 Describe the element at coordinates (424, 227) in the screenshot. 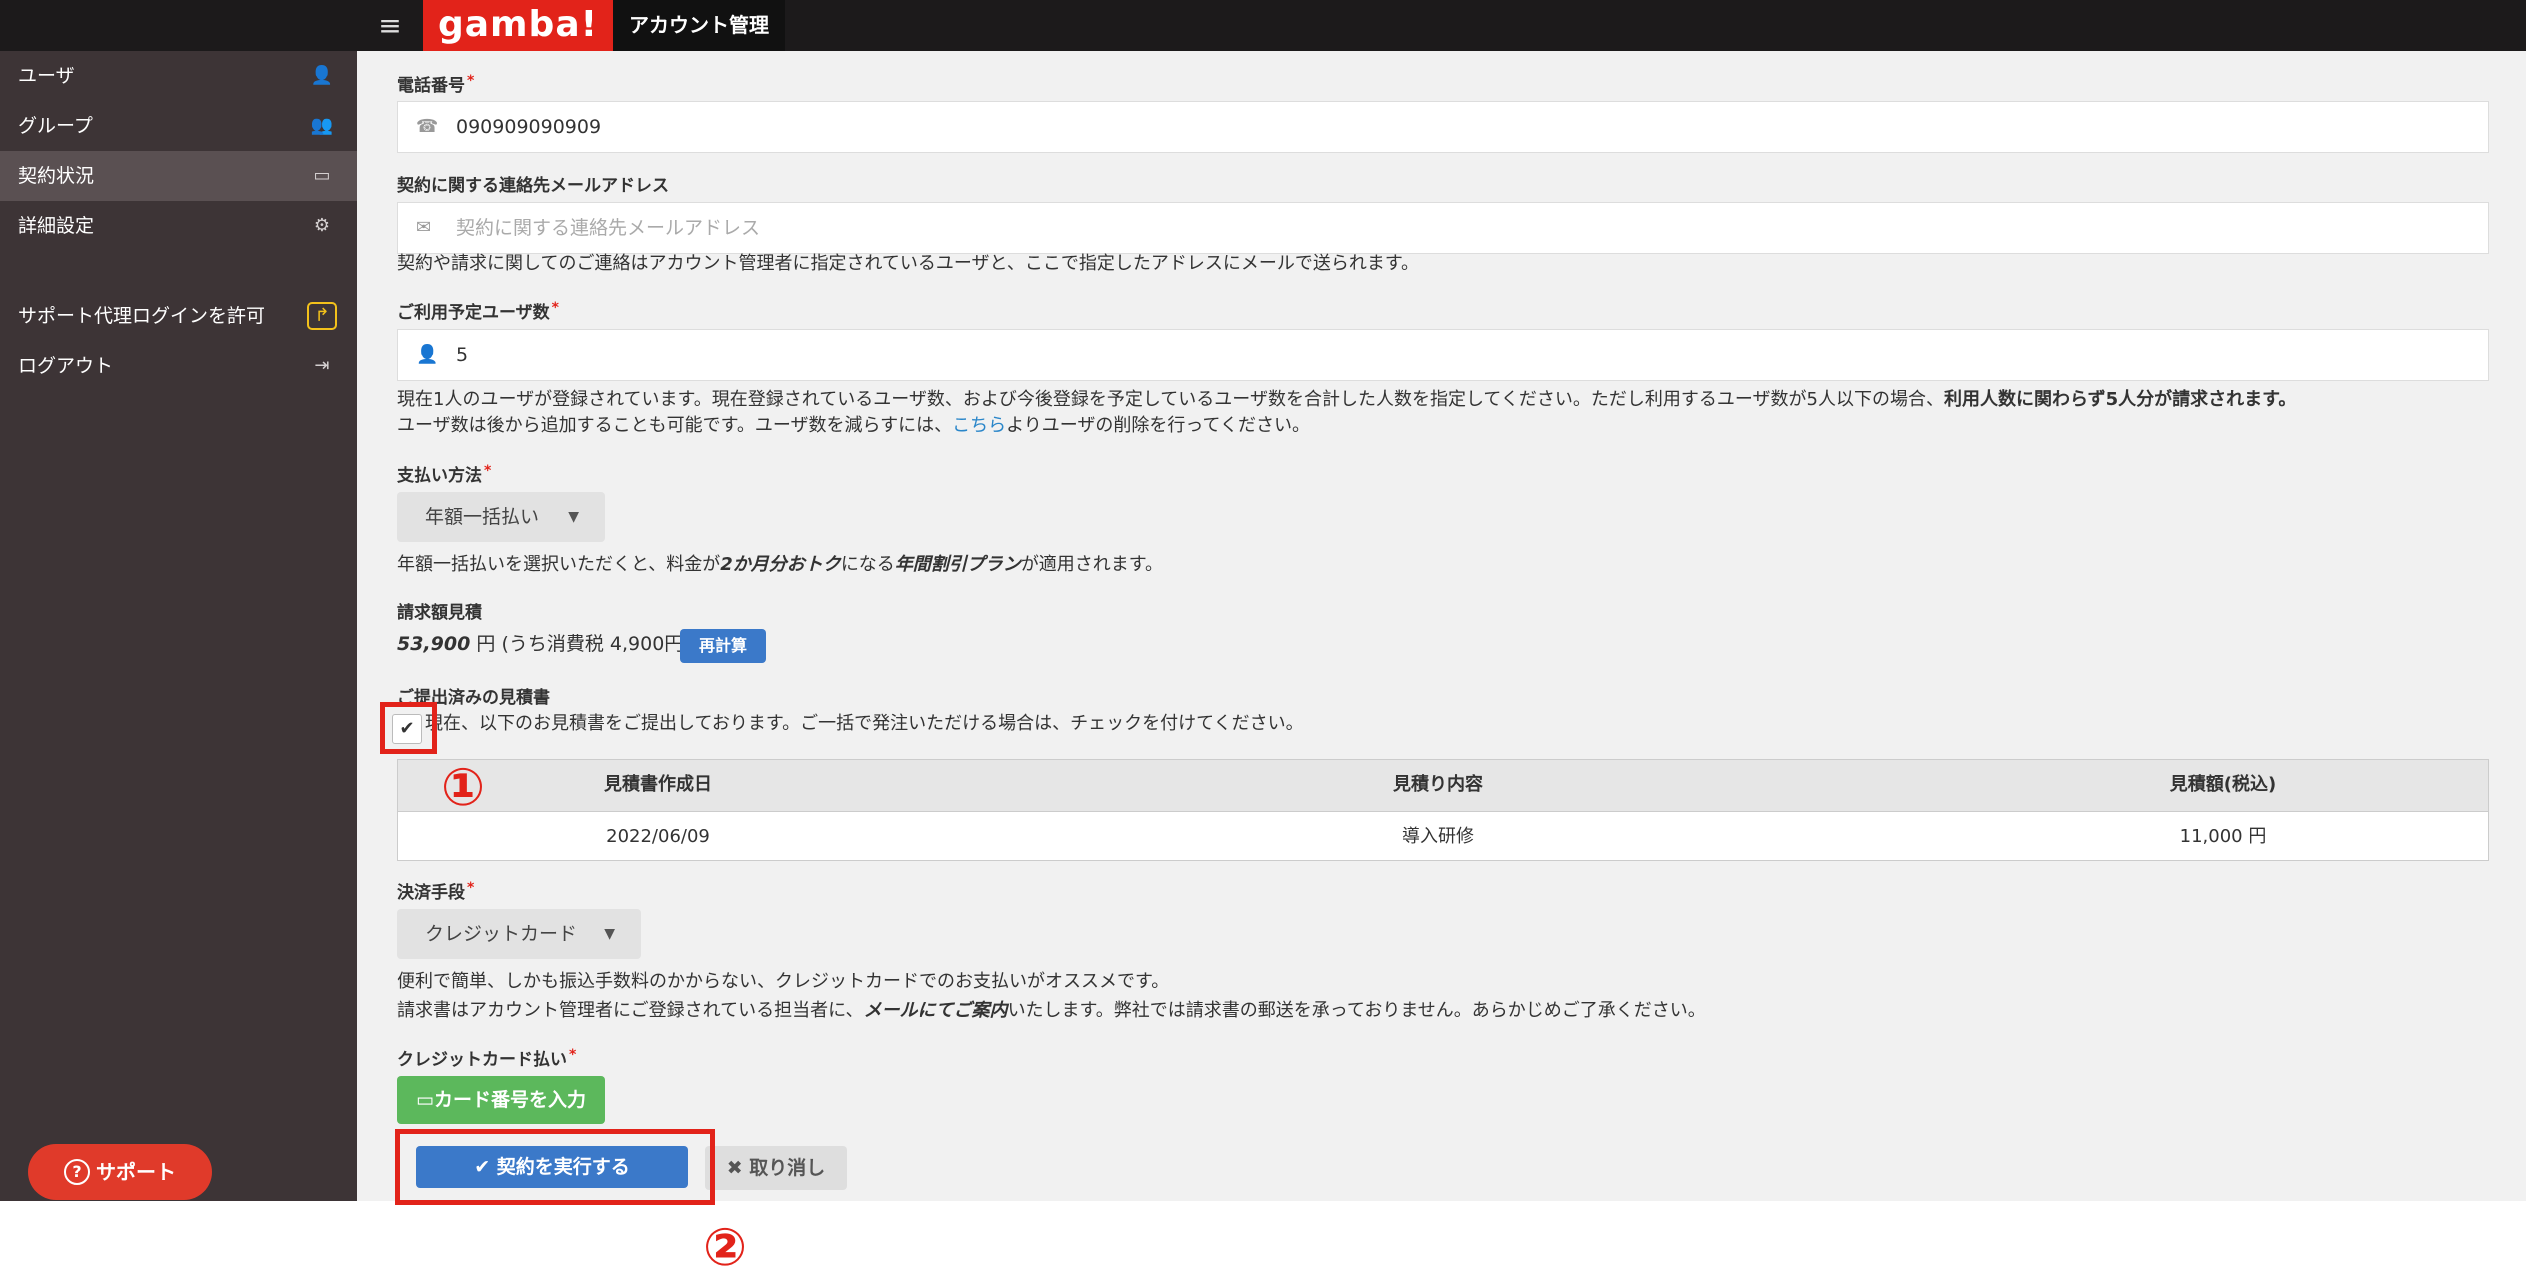

I see `envelope-icon: ✉` at that location.